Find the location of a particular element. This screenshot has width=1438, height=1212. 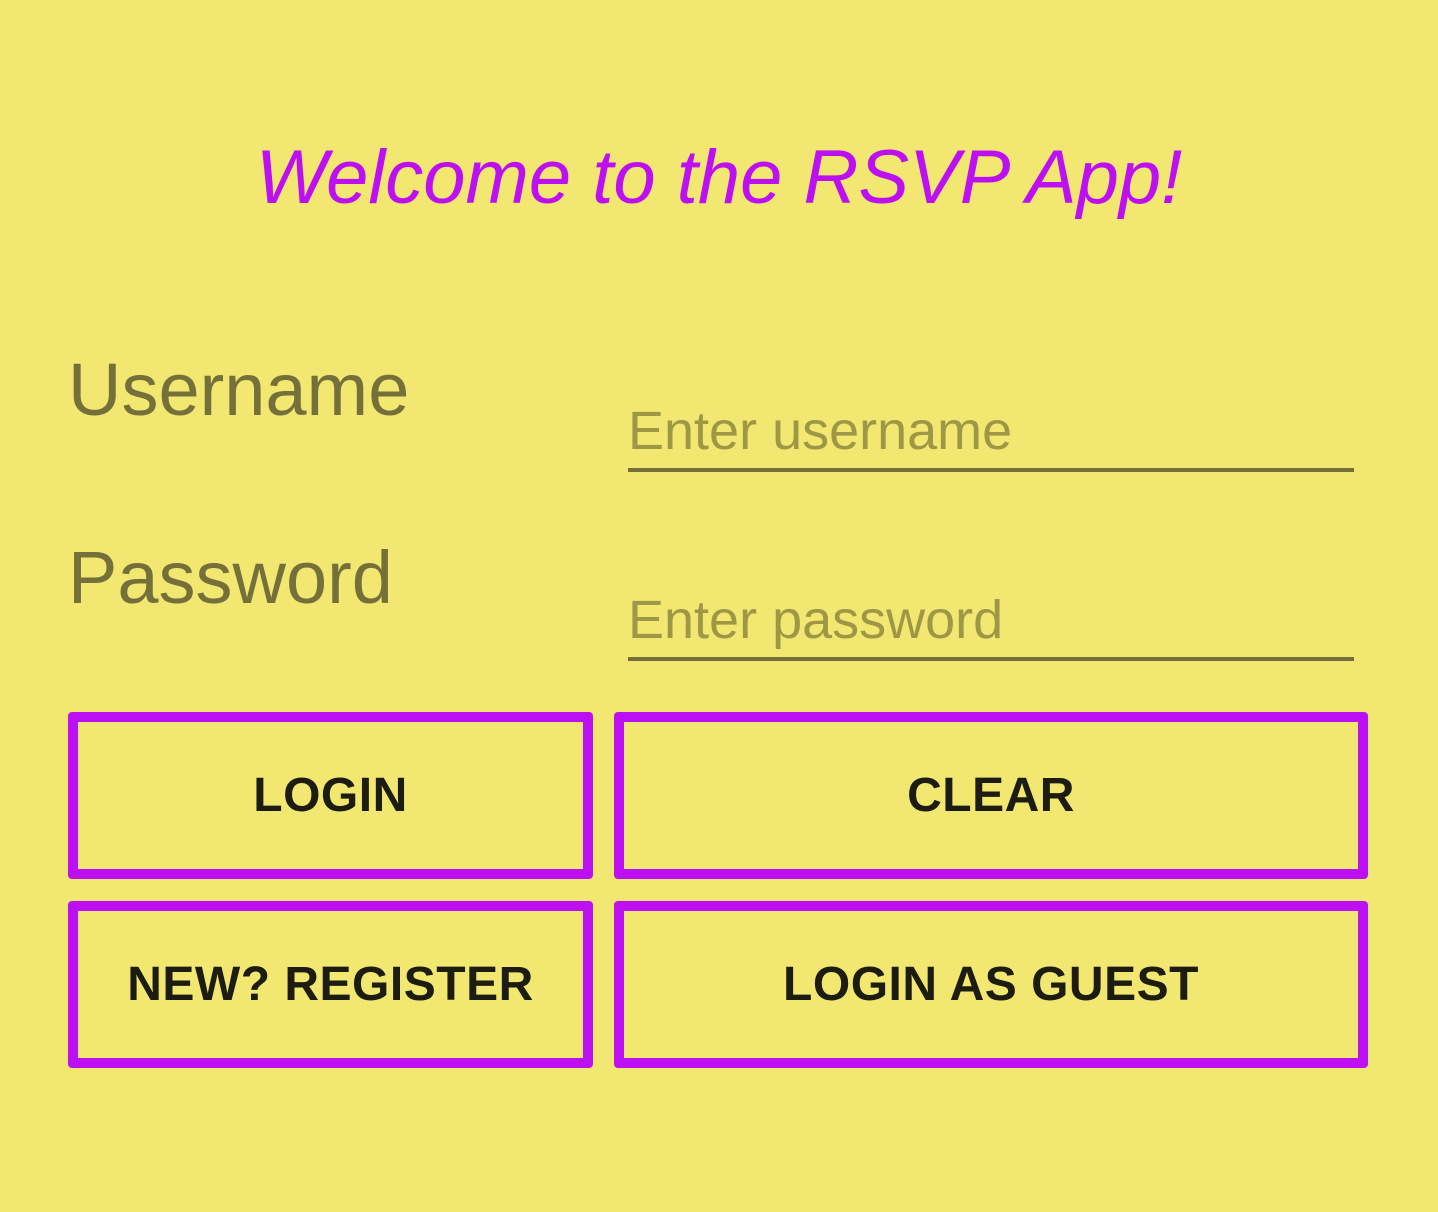

password-label: Password is located at coordinates (230, 577).